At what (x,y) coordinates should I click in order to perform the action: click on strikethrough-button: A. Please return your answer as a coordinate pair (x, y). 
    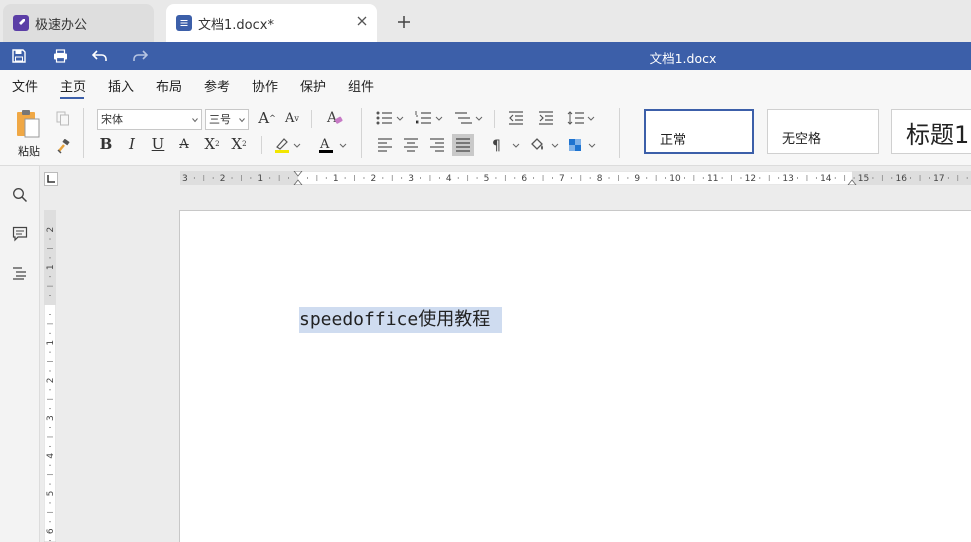
    Looking at the image, I should click on (184, 144).